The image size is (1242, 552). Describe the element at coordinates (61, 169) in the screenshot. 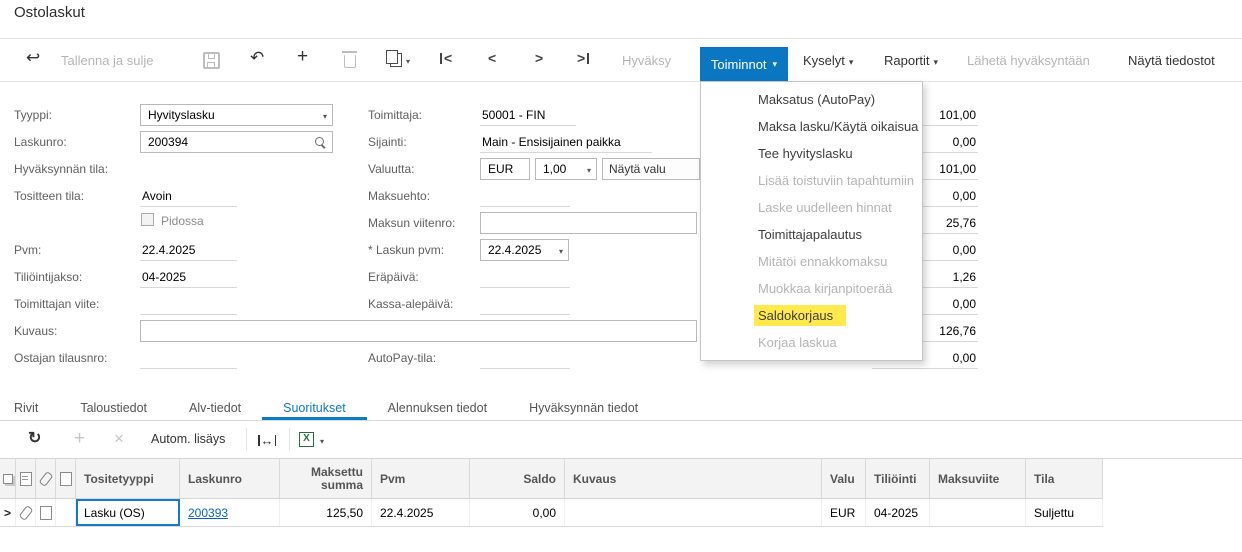

I see `hyvaksynnan-tila-label: Hyväksynnän tila:` at that location.